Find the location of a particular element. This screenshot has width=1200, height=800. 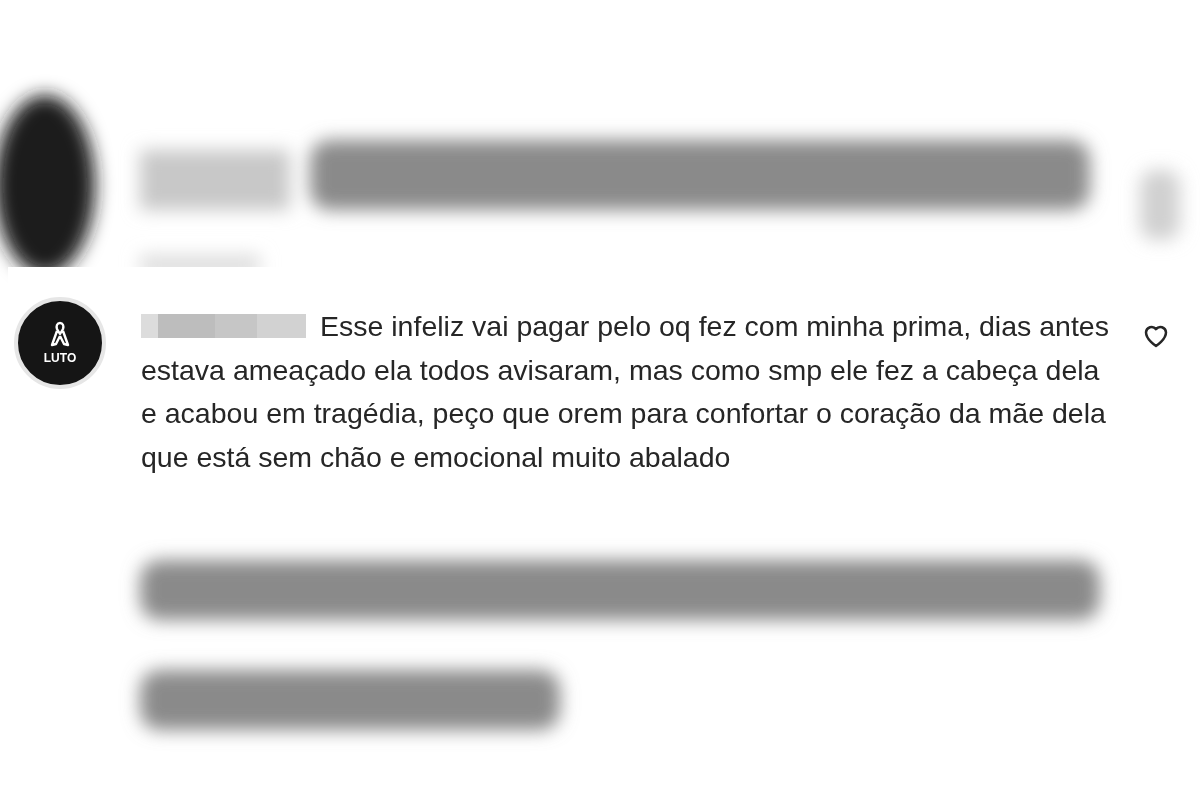

avatar-label: LUTO is located at coordinates (60, 358).